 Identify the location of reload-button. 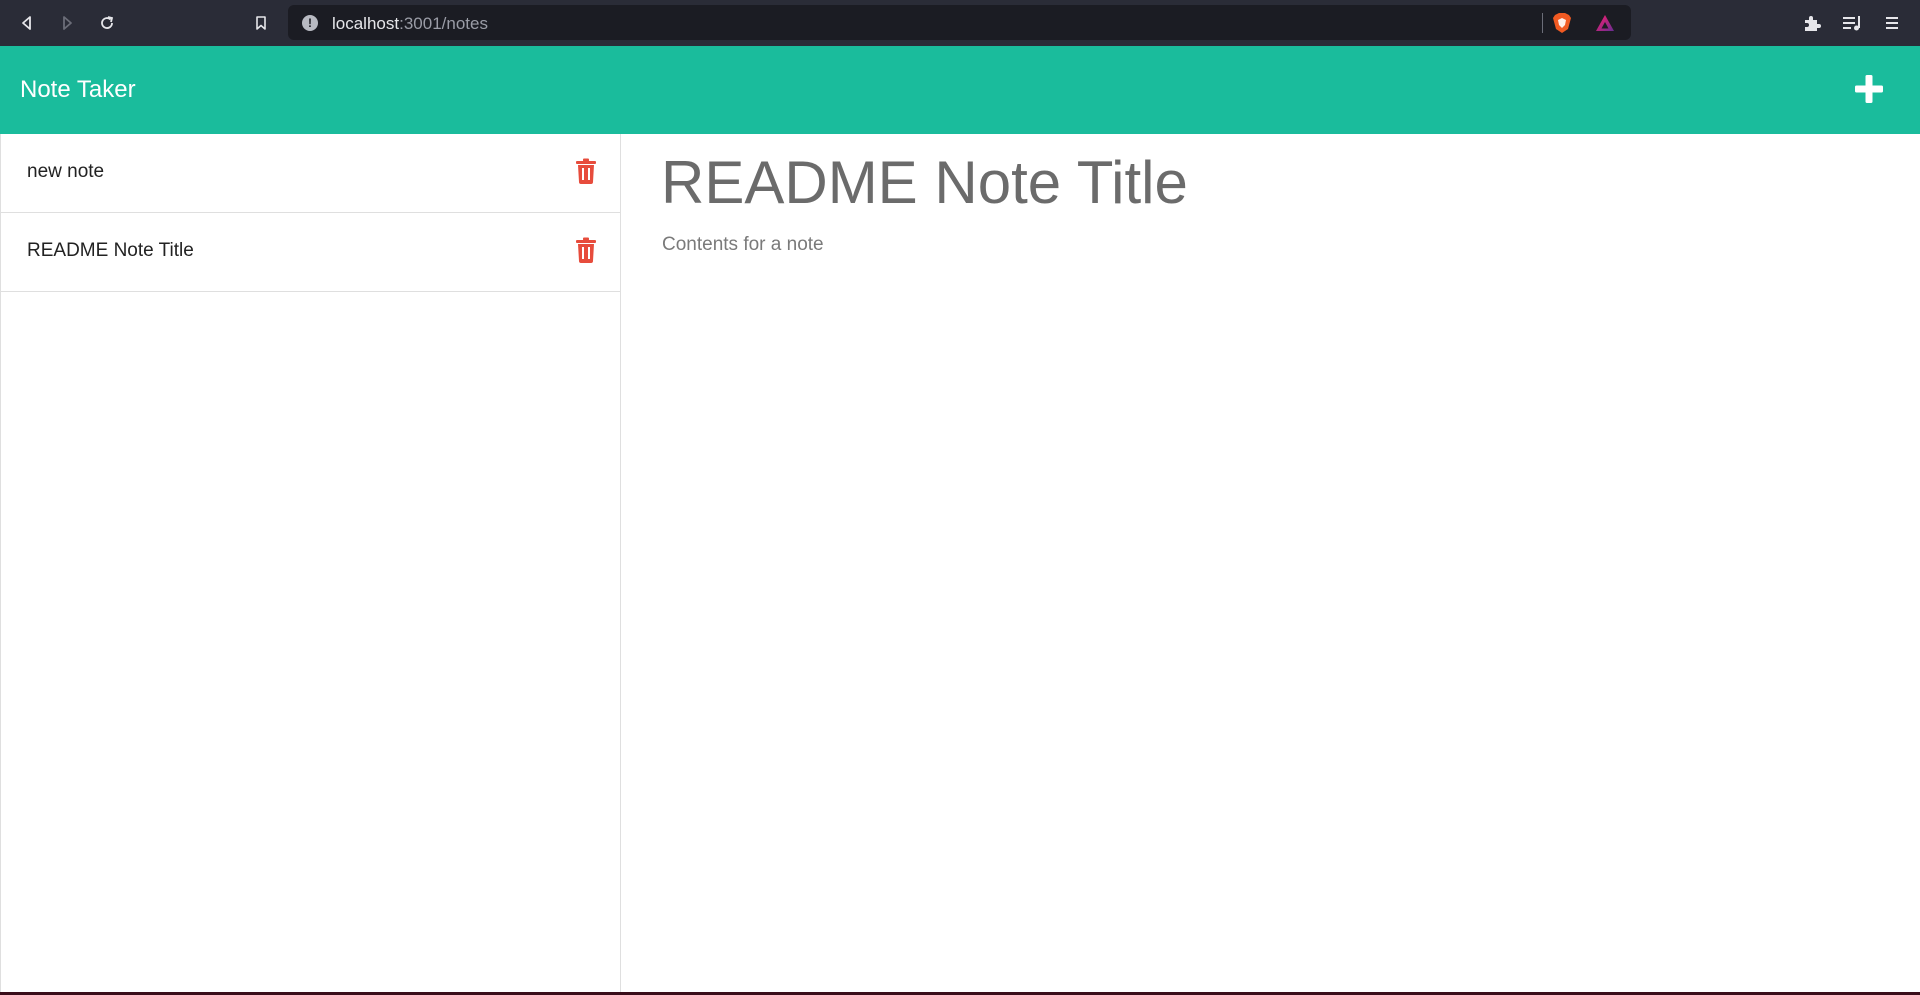
(107, 23).